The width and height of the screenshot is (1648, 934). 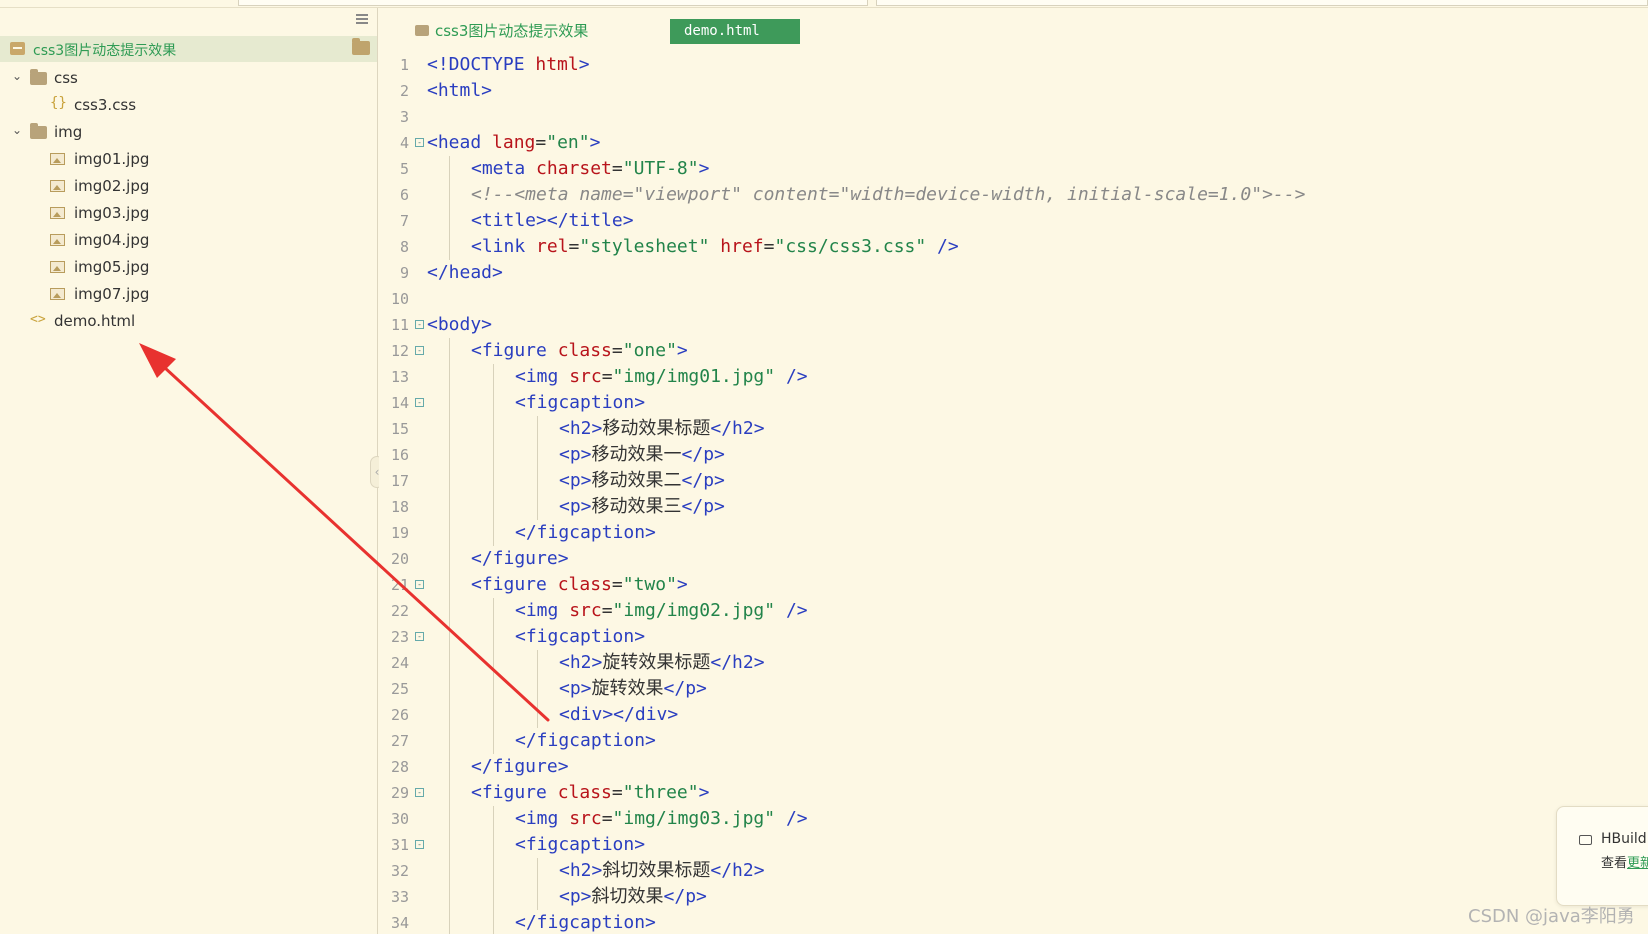 What do you see at coordinates (404, 247) in the screenshot?
I see `line-number: 8` at bounding box center [404, 247].